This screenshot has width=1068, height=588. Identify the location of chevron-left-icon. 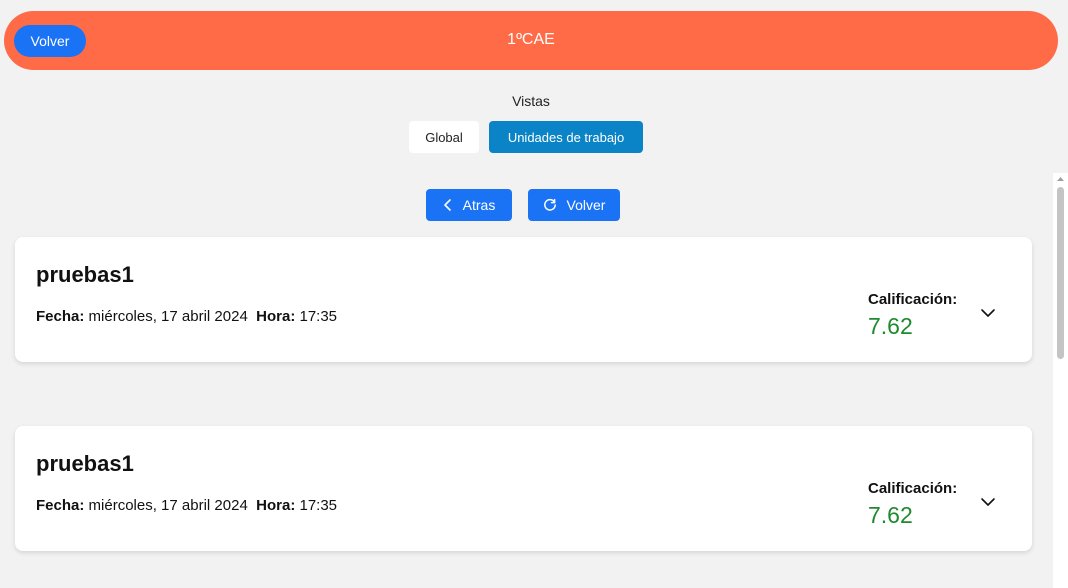
(447, 205).